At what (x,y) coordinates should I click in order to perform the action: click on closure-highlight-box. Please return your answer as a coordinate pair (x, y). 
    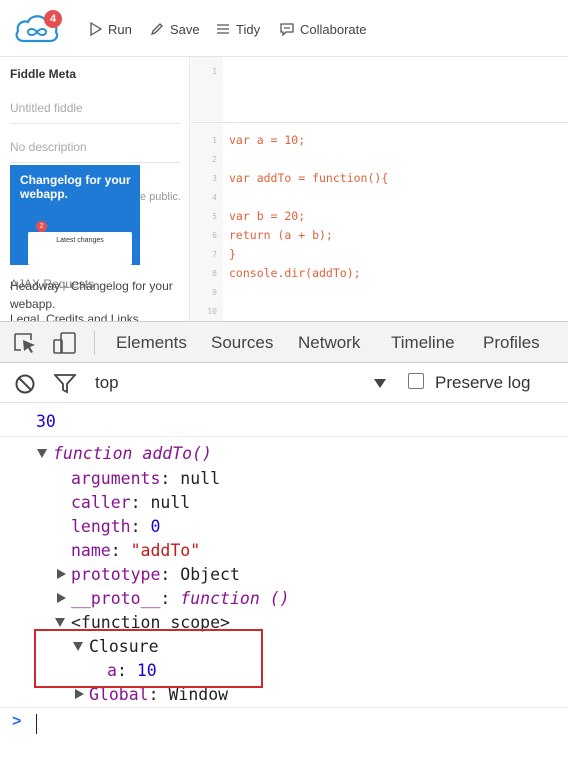
    Looking at the image, I should click on (148, 658).